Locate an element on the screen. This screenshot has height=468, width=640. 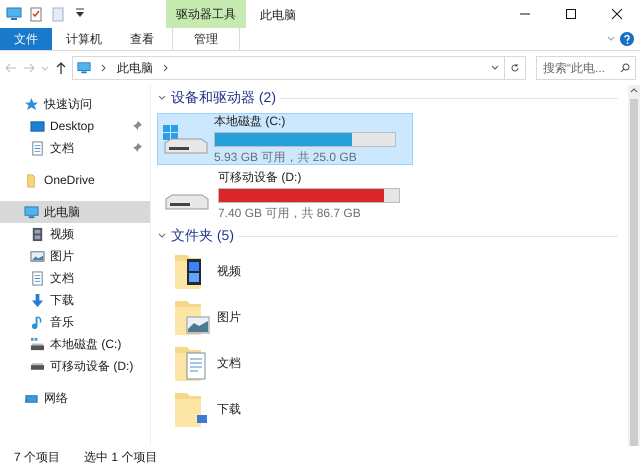
ribbon-tab: 管理 is located at coordinates (206, 39).